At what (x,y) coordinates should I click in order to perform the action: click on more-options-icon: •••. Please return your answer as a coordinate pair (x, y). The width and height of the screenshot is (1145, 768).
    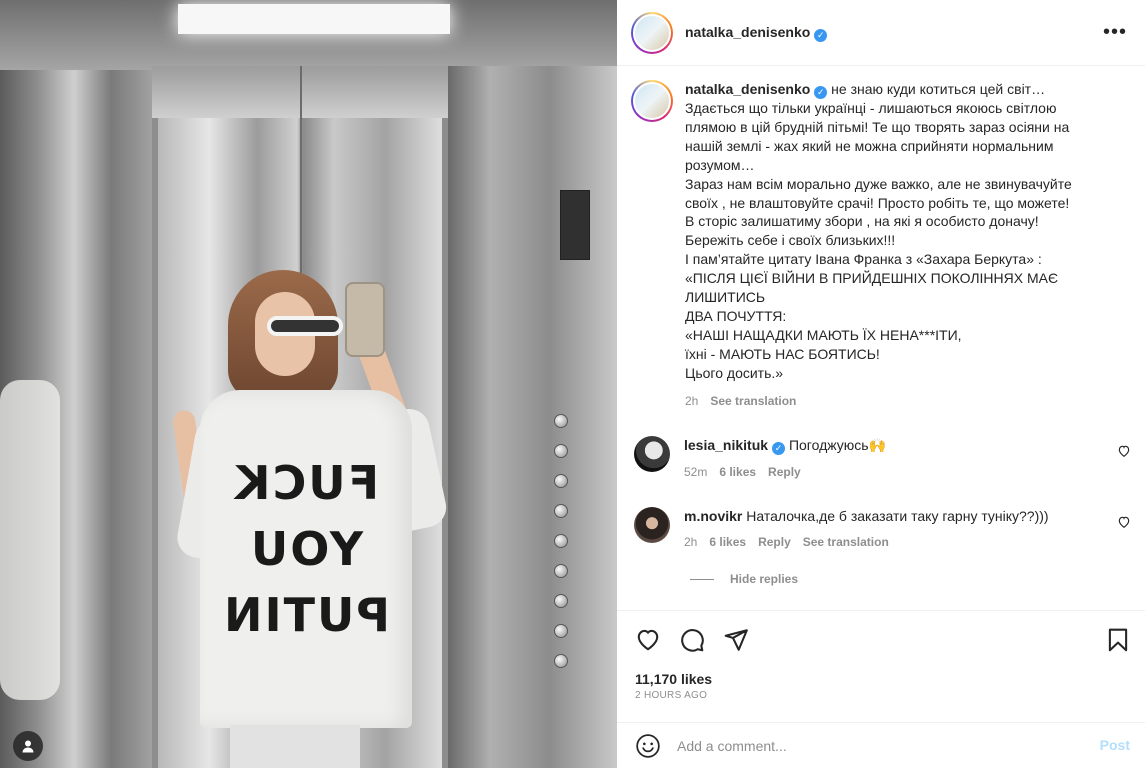
    Looking at the image, I should click on (1115, 32).